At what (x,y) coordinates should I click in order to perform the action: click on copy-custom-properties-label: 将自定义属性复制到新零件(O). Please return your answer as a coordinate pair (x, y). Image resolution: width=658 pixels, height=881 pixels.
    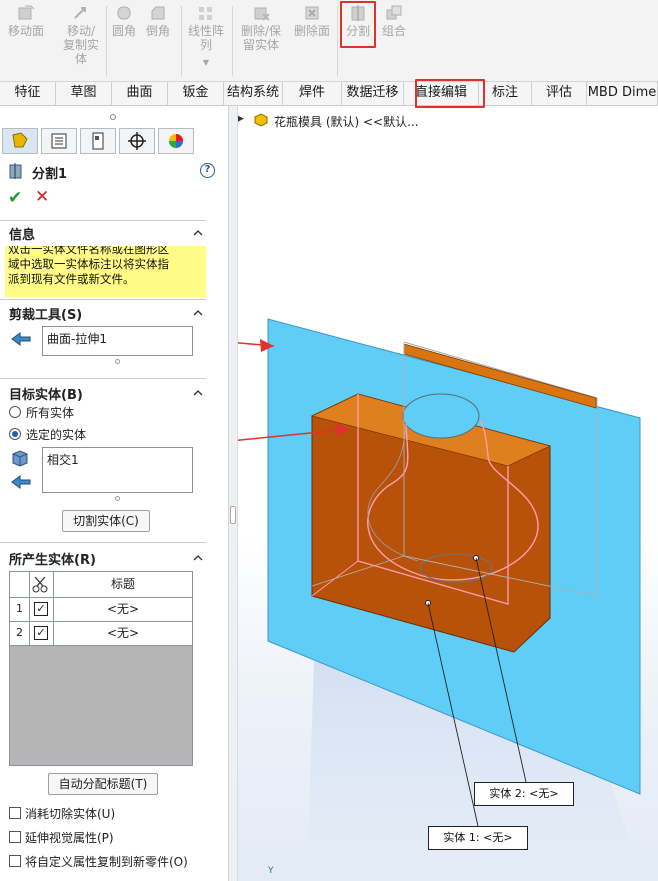
    Looking at the image, I should click on (106, 862).